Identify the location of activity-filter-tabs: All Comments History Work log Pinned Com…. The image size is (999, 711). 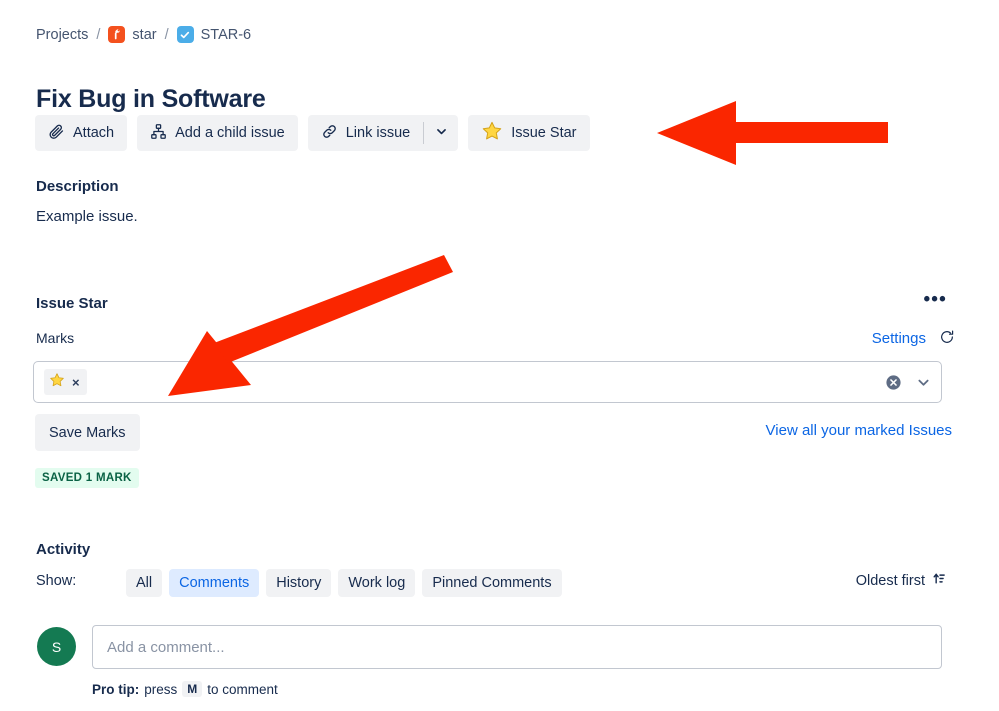
(344, 583).